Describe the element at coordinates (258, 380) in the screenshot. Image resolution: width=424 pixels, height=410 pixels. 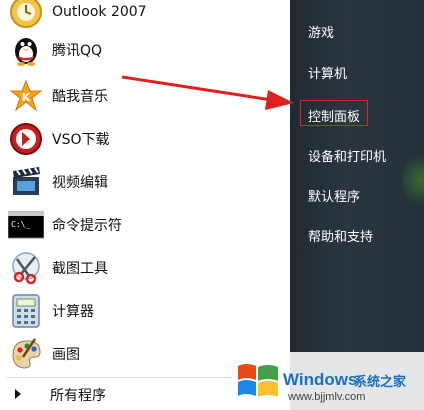
I see `windows-logo-icon` at that location.